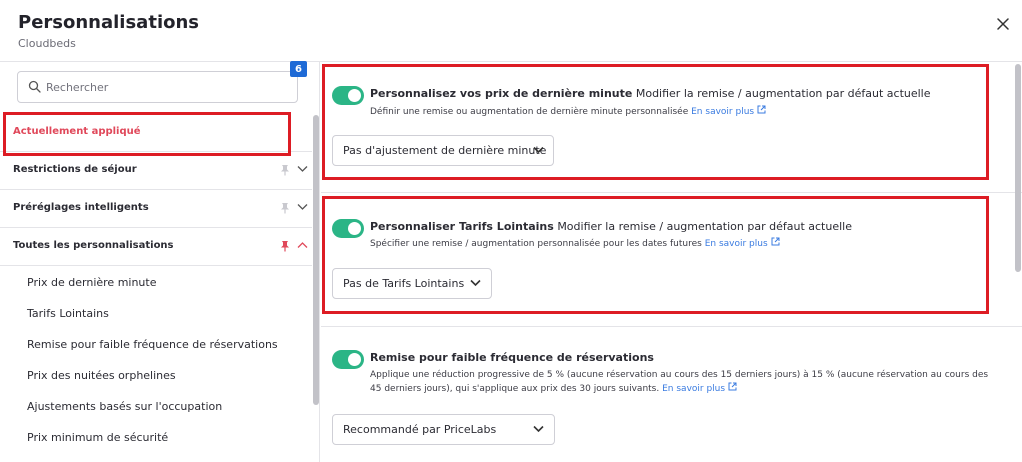 The height and width of the screenshot is (462, 1022). I want to click on sidebar-category-all-customizations: Toutes les personnalisations, so click(156, 247).